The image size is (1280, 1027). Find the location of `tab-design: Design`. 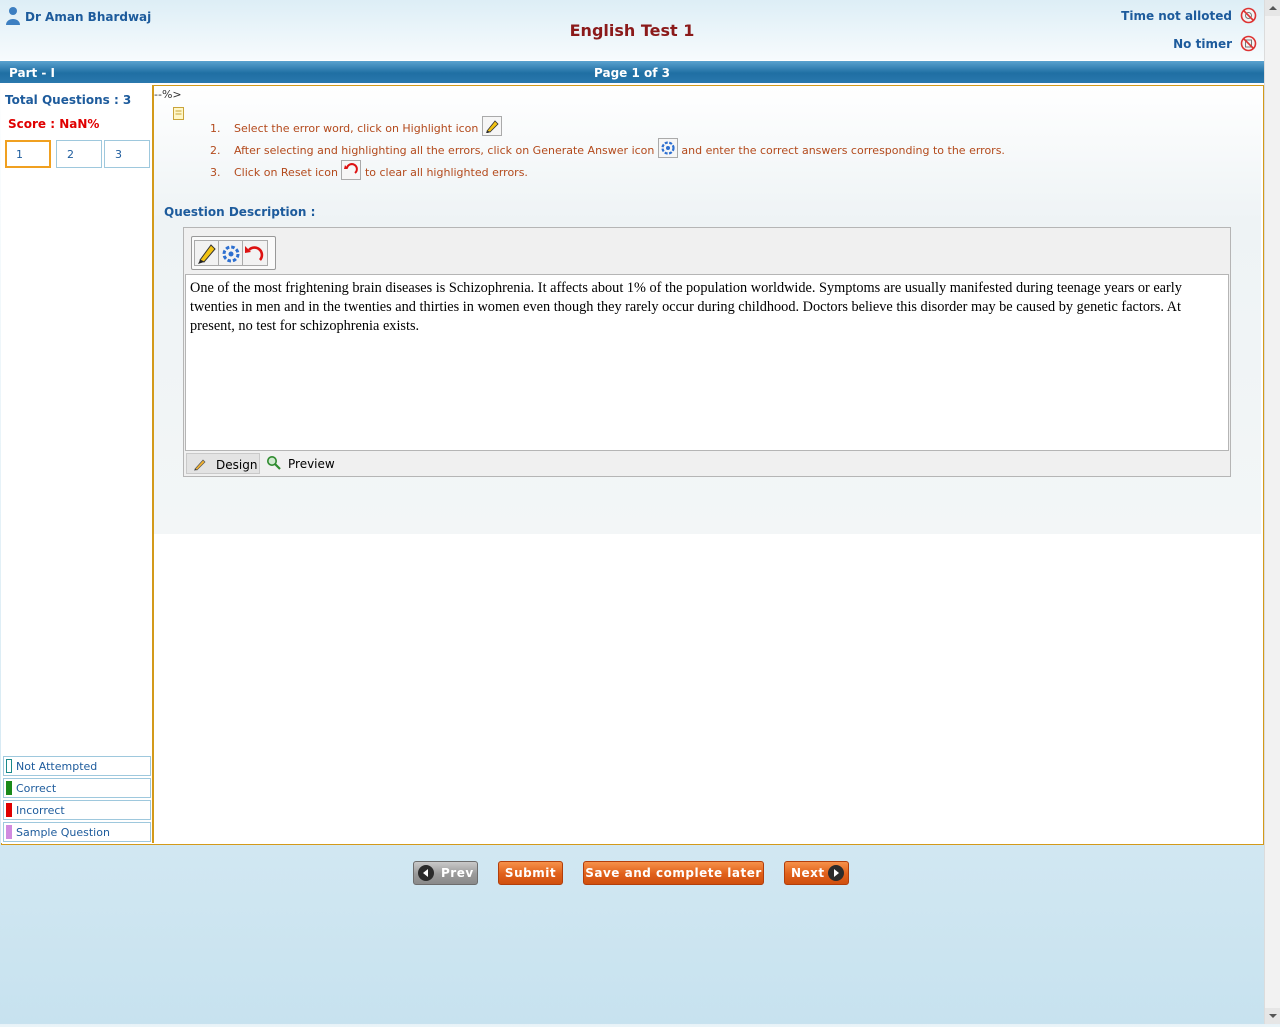

tab-design: Design is located at coordinates (223, 463).